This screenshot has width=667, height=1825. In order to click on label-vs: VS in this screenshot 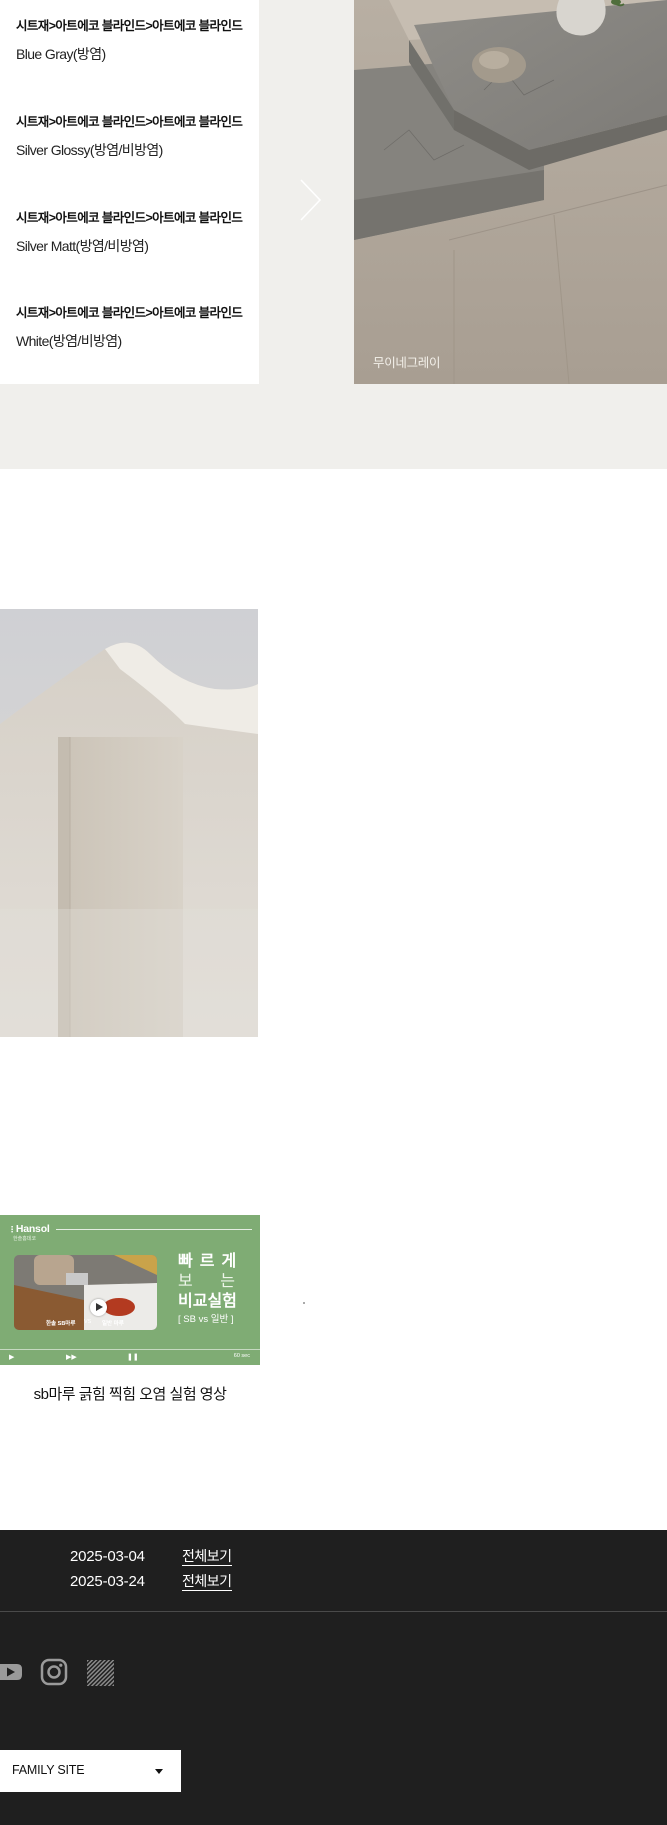, I will do `click(88, 1322)`.